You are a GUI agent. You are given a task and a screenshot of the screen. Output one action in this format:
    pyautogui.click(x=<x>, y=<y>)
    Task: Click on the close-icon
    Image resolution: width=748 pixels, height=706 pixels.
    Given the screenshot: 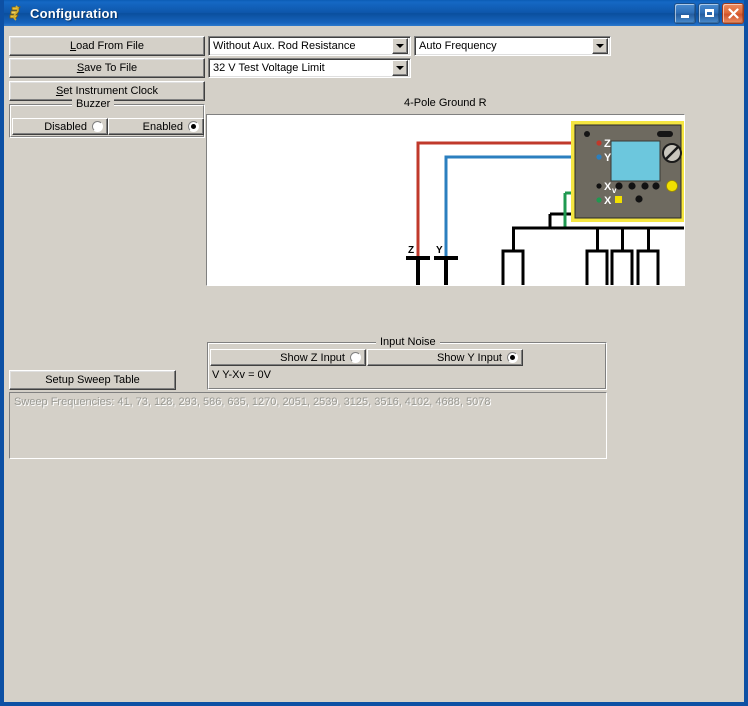 What is the action you would take?
    pyautogui.click(x=733, y=13)
    